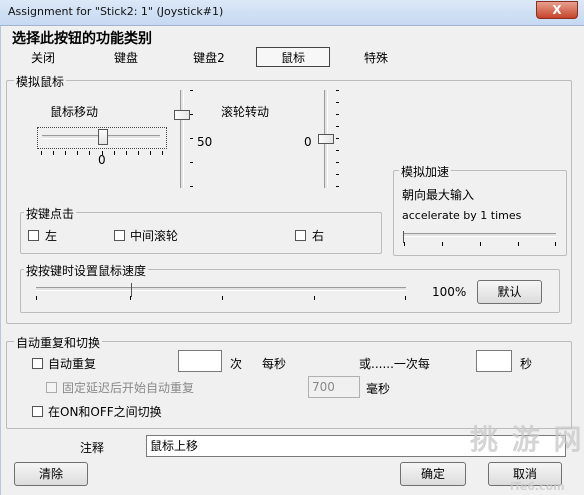  What do you see at coordinates (209, 58) in the screenshot?
I see `tab-keyboard2: 键盘2` at bounding box center [209, 58].